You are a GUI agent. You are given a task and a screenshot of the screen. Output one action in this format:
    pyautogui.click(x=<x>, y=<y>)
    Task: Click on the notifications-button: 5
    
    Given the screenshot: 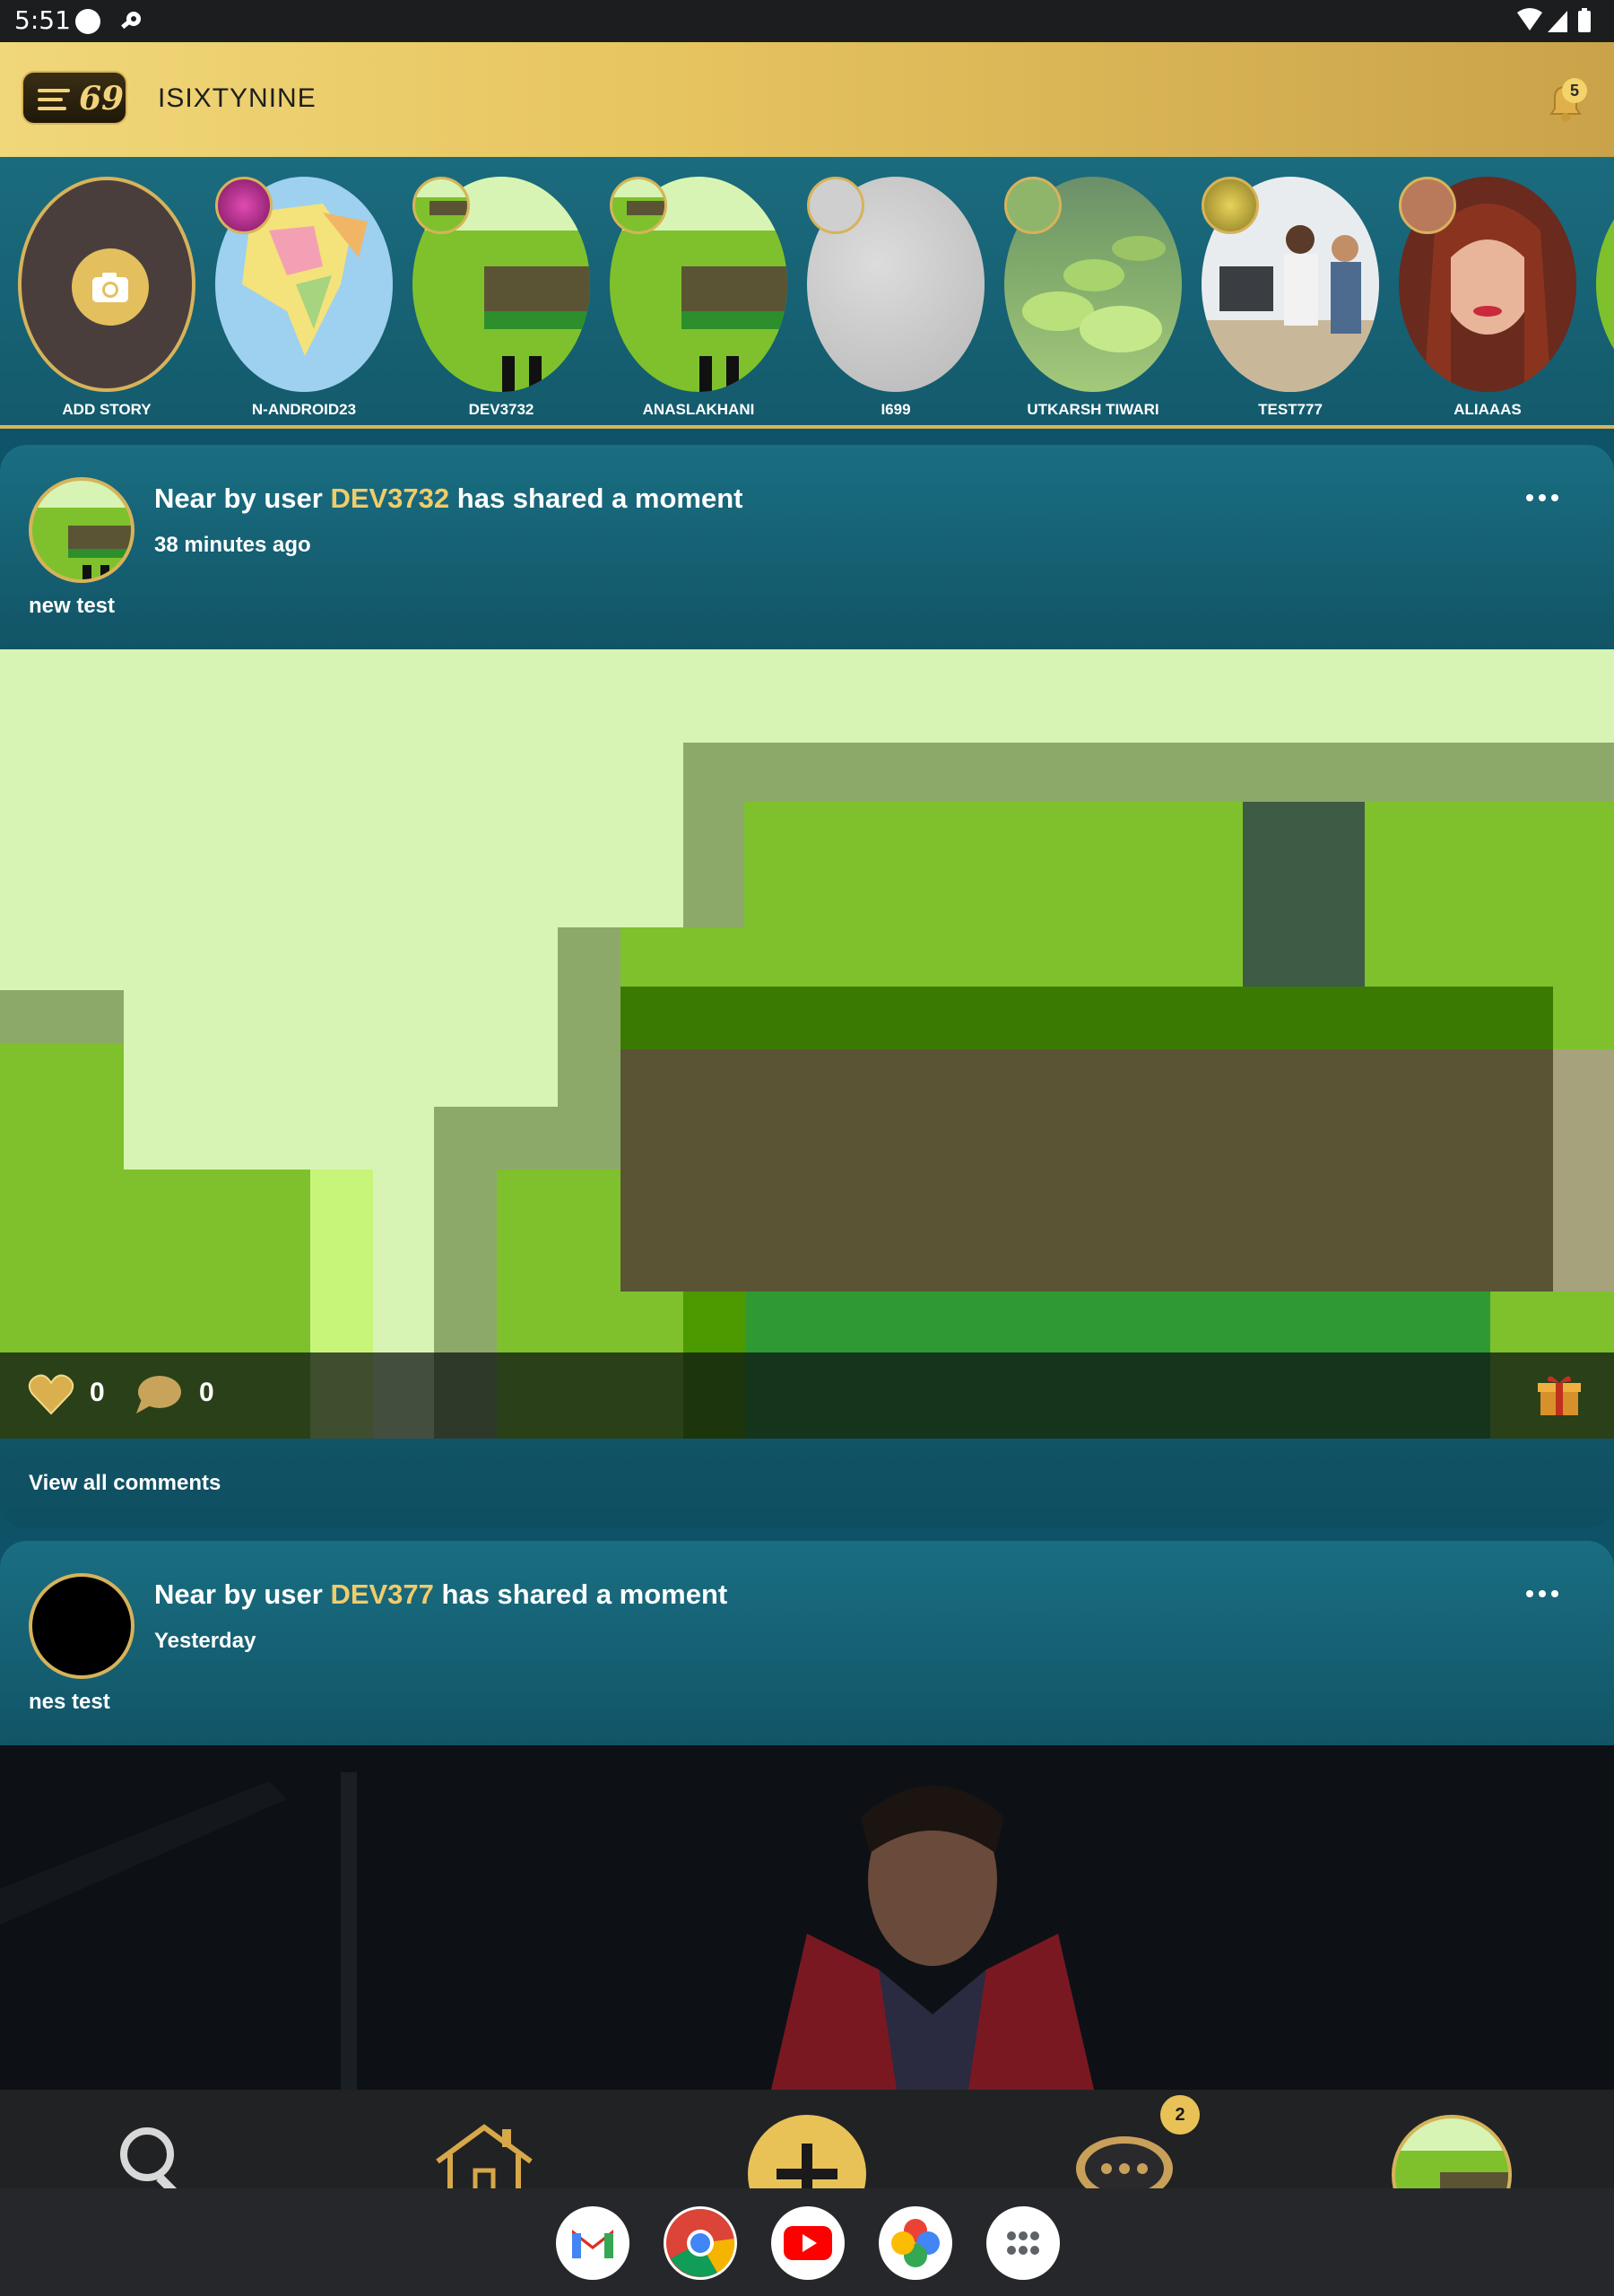 What is the action you would take?
    pyautogui.click(x=1565, y=101)
    